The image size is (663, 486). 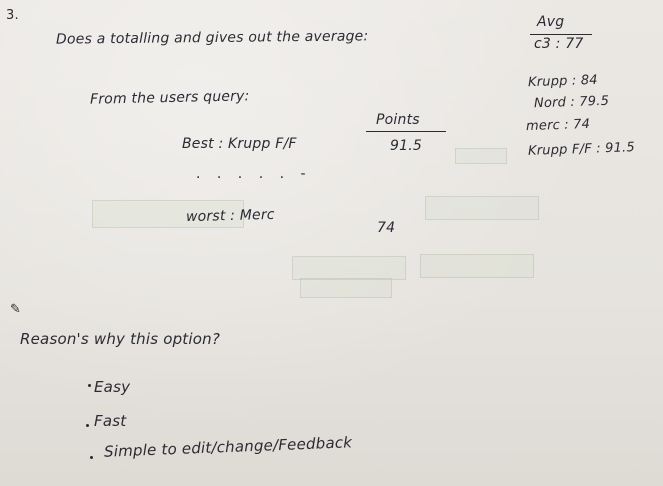 I want to click on avg-underline, so click(x=561, y=34).